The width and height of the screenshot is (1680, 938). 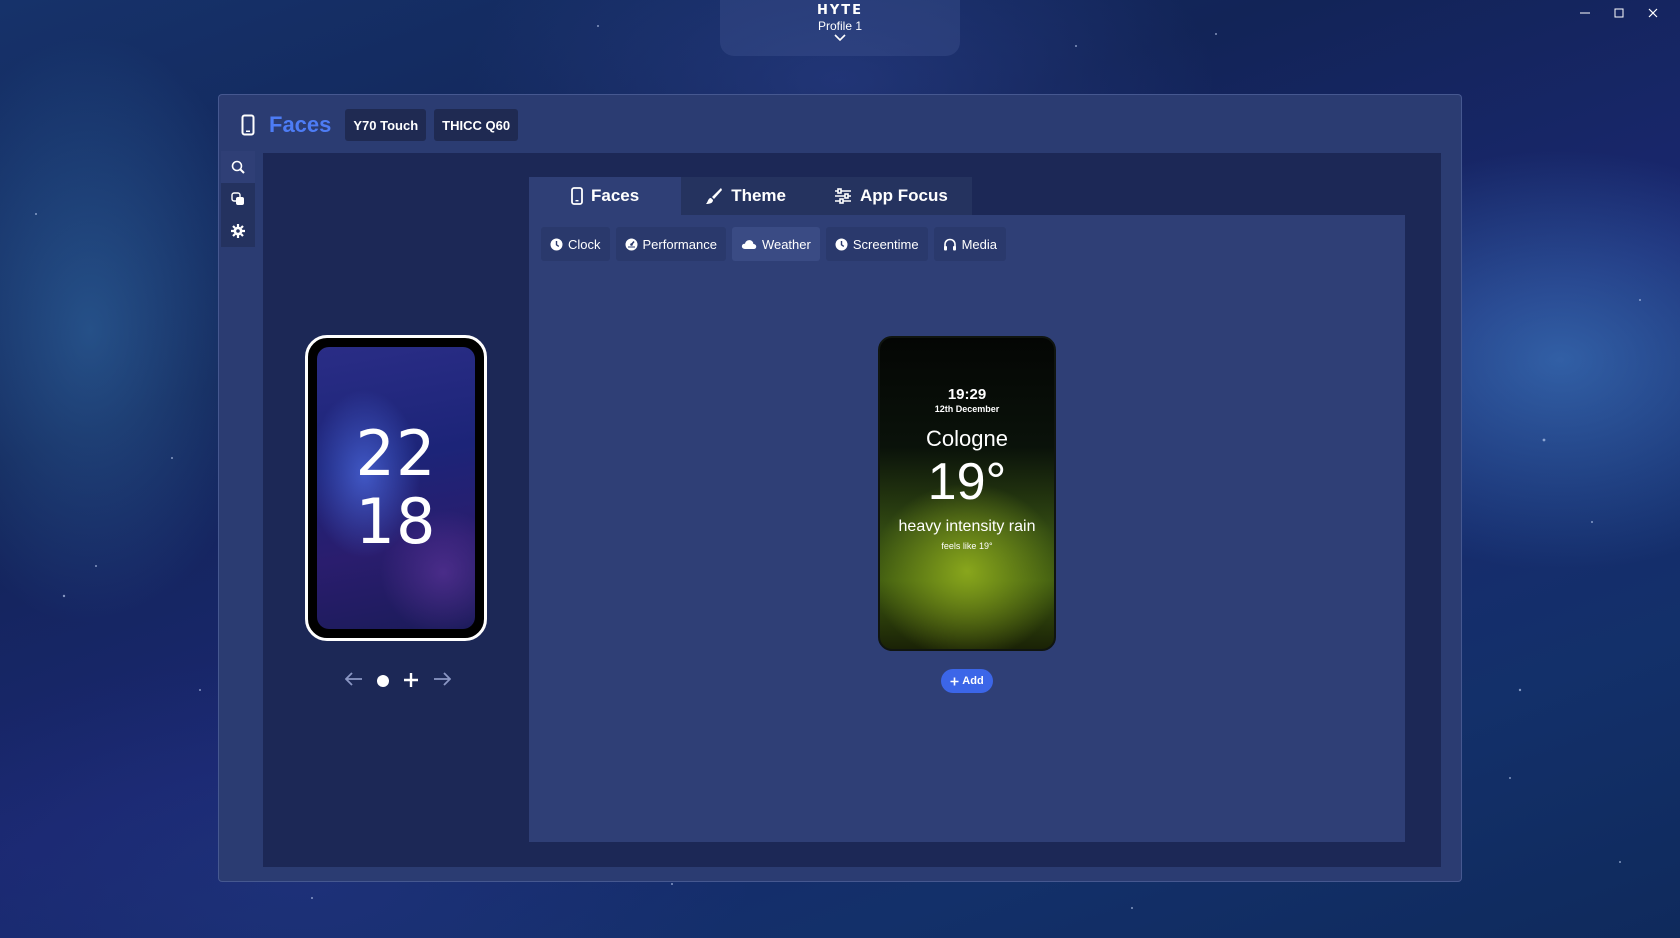 I want to click on tab-faces: Faces, so click(x=605, y=196).